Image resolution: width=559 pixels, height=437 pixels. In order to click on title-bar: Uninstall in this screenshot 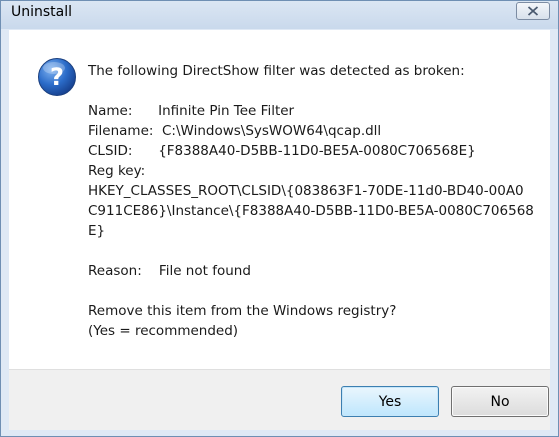, I will do `click(279, 15)`.